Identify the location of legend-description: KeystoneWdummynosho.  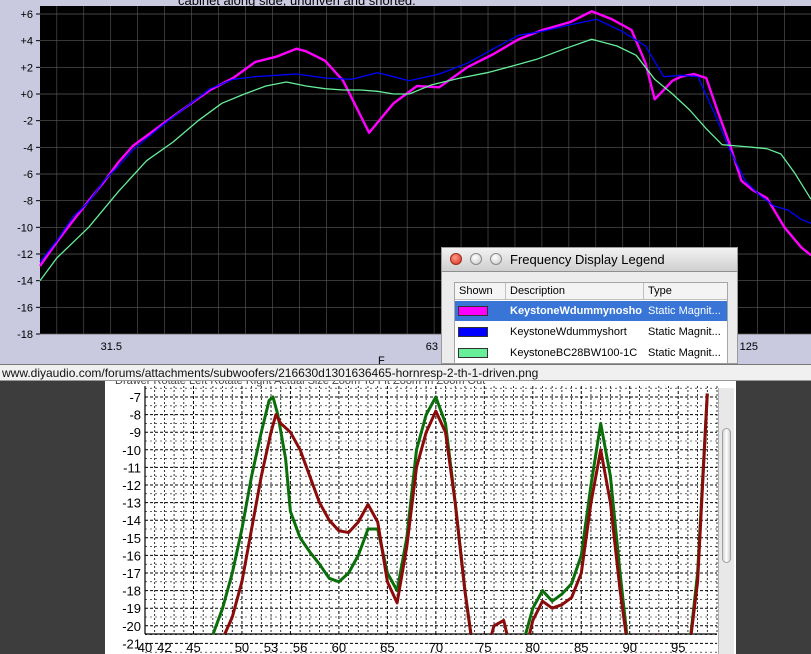
(576, 311).